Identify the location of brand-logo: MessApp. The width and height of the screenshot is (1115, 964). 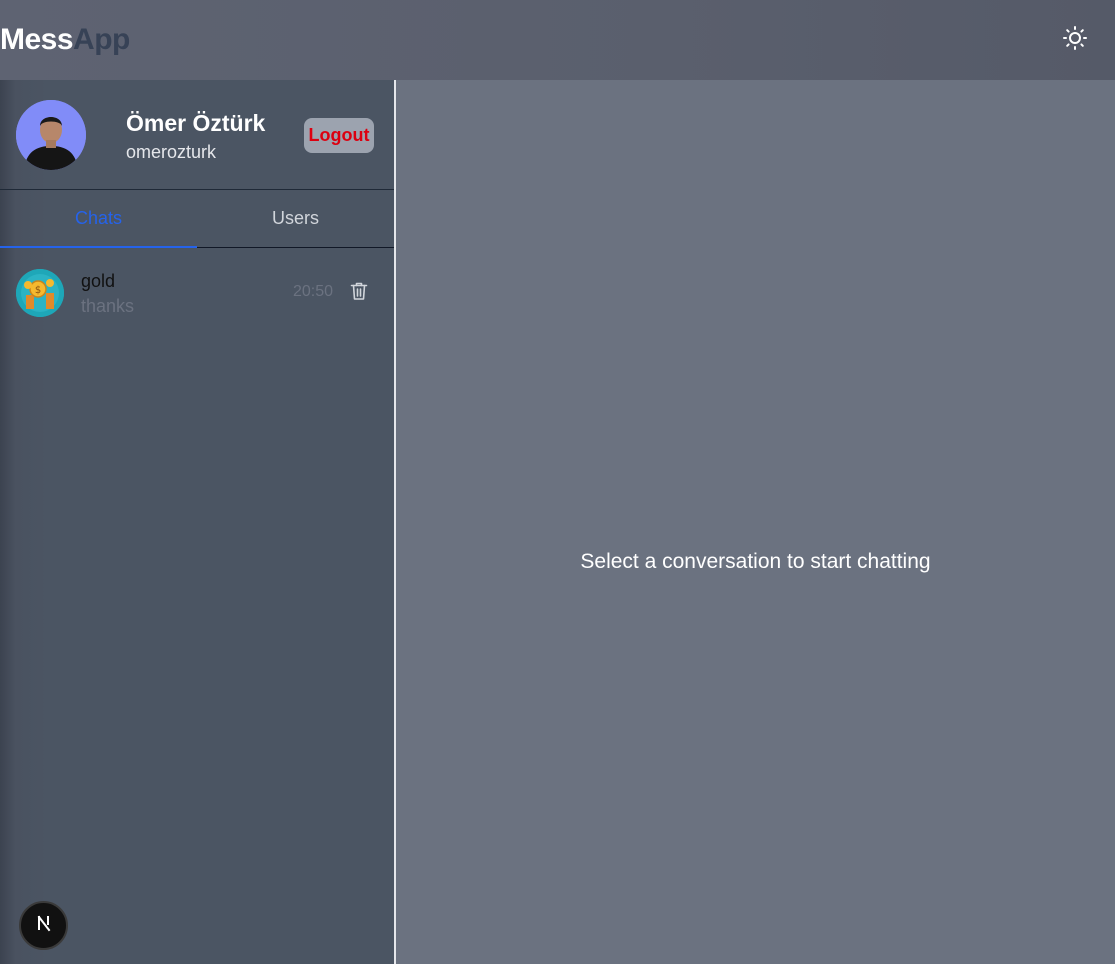
(65, 40).